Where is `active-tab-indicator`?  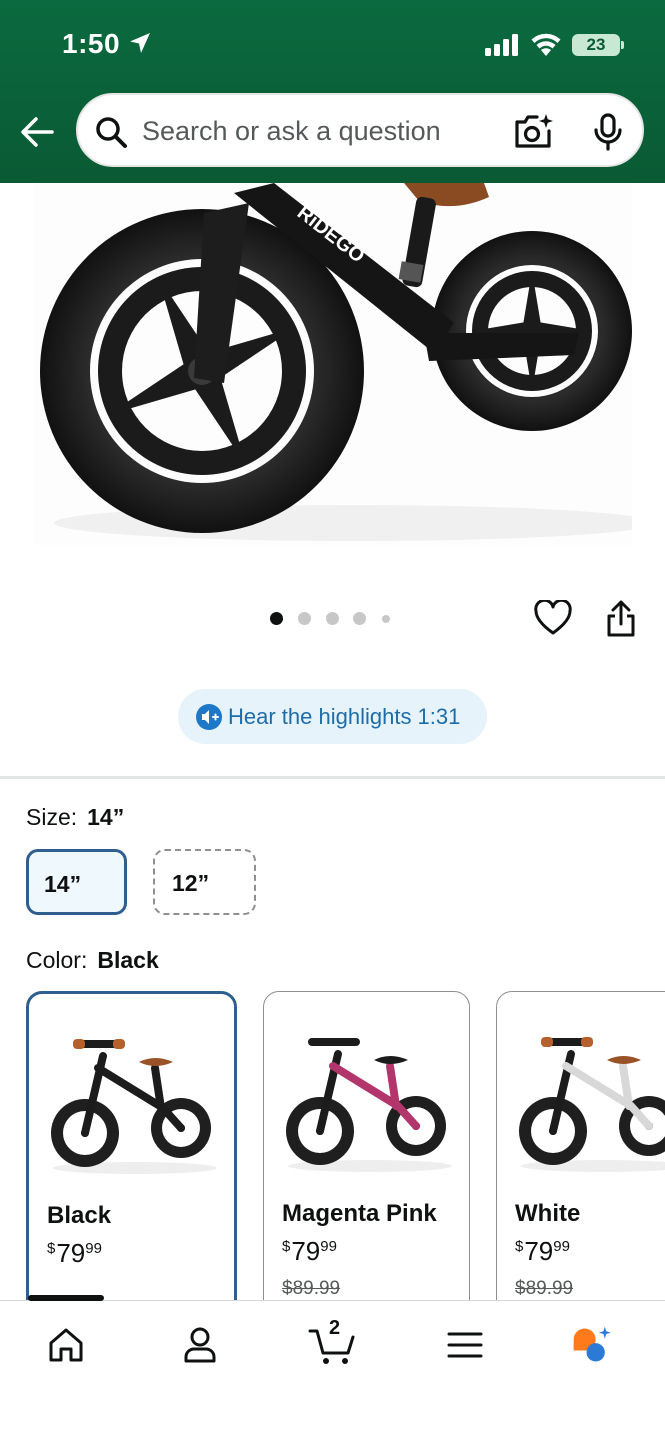 active-tab-indicator is located at coordinates (66, 1298).